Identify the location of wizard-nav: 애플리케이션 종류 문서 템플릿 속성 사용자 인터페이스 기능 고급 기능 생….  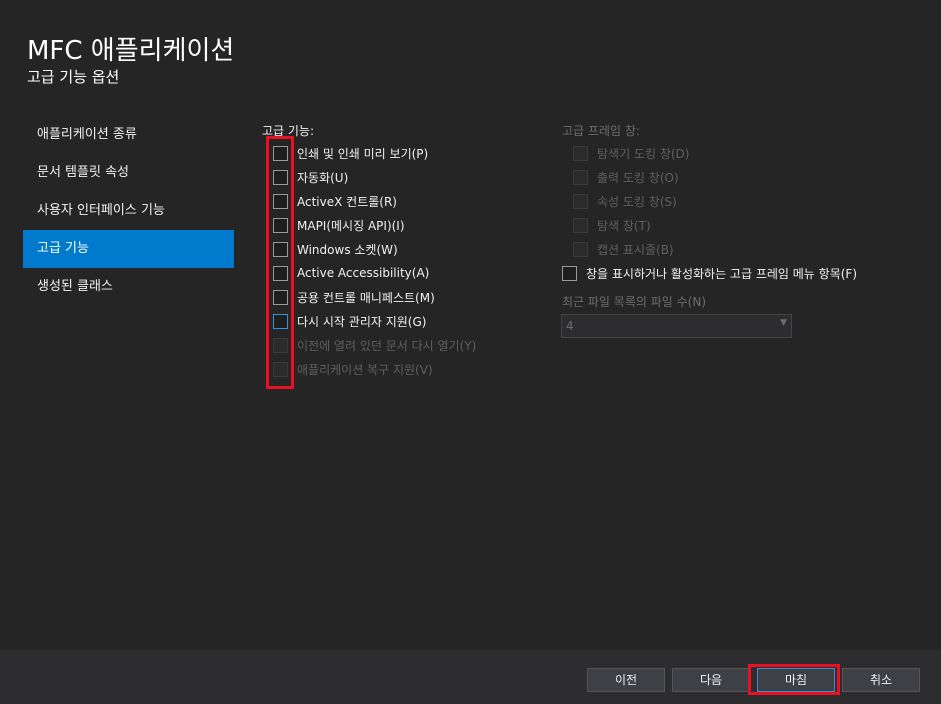
(128, 211).